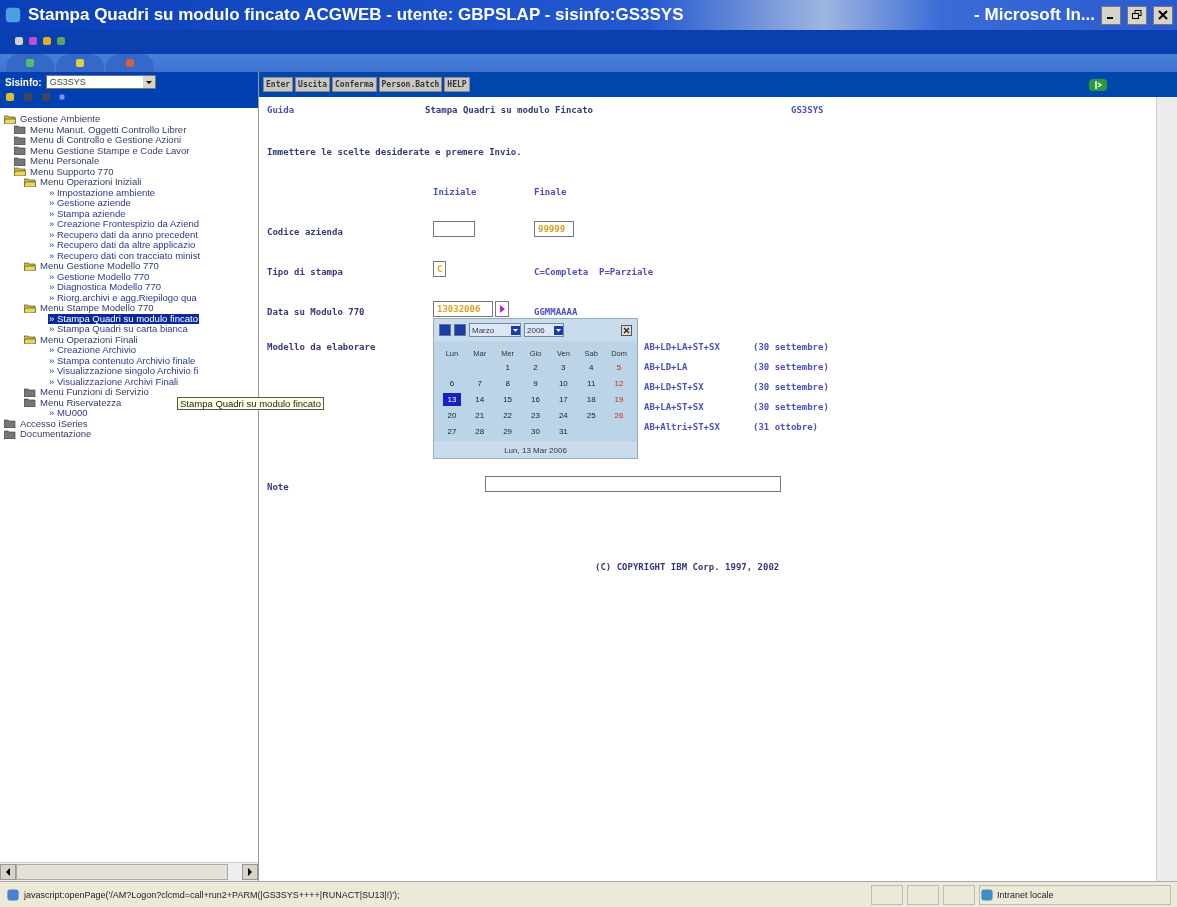  What do you see at coordinates (495, 330) in the screenshot?
I see `month-select: Marzo` at bounding box center [495, 330].